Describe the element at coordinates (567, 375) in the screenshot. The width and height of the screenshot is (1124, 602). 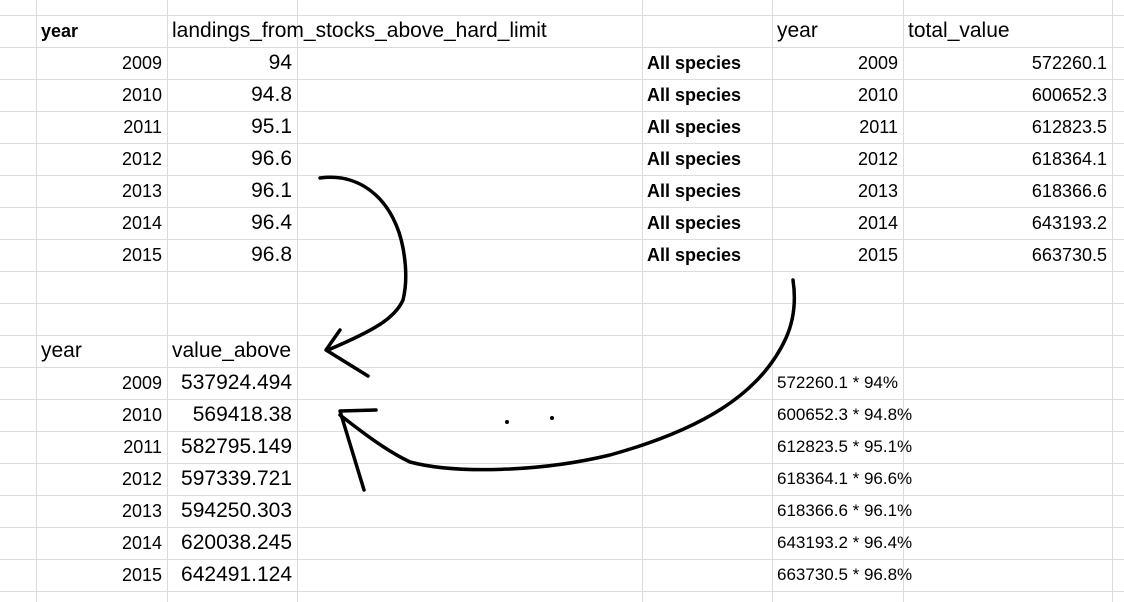
I see `right-curved-arrow` at that location.